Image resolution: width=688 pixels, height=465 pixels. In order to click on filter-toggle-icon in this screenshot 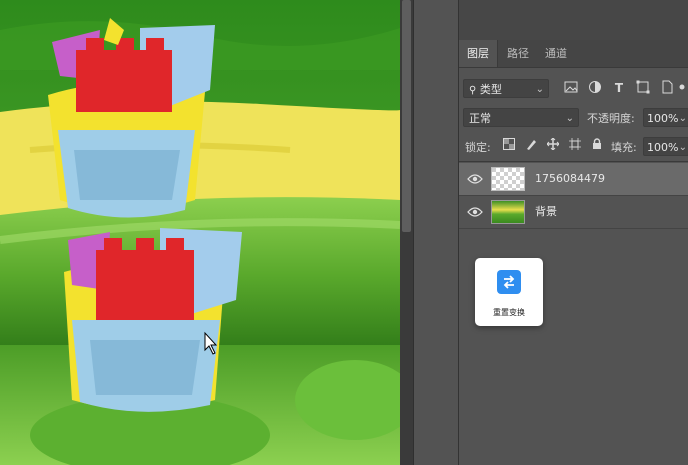, I will do `click(682, 88)`.